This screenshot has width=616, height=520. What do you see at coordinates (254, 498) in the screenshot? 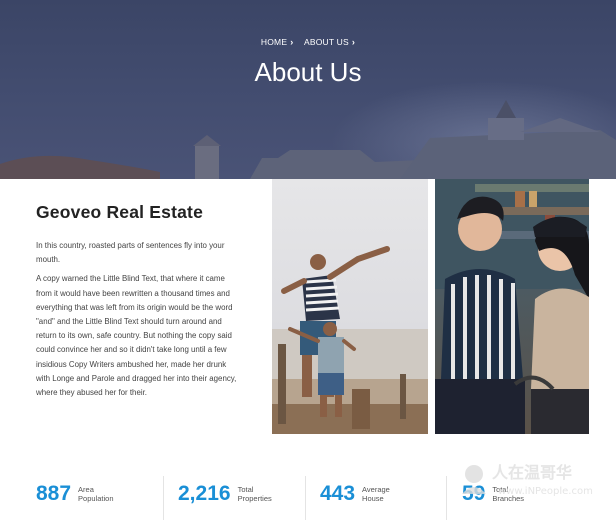
I see `stat-label-line2: Properties` at bounding box center [254, 498].